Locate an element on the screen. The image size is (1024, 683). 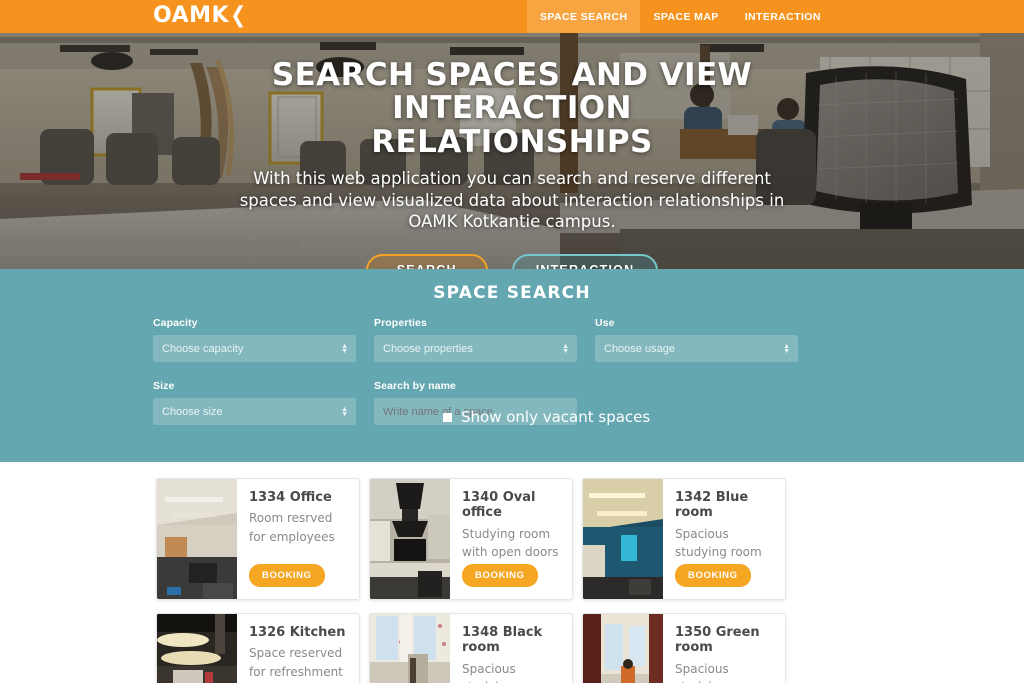
capacity-select: Choose capacity ▲ ▼ is located at coordinates (254, 348).